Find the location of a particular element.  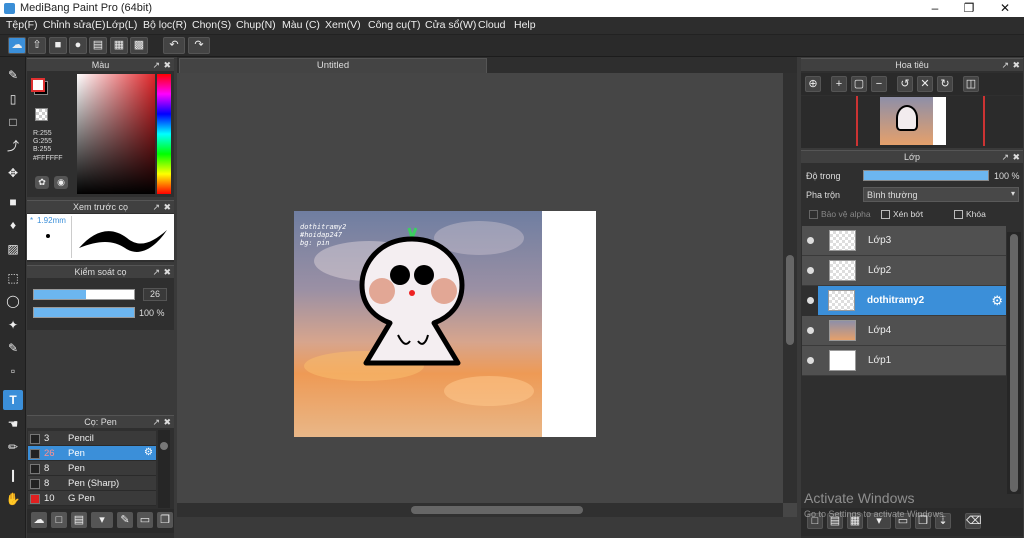

brush-folder-icon: ▭ is located at coordinates (145, 520).